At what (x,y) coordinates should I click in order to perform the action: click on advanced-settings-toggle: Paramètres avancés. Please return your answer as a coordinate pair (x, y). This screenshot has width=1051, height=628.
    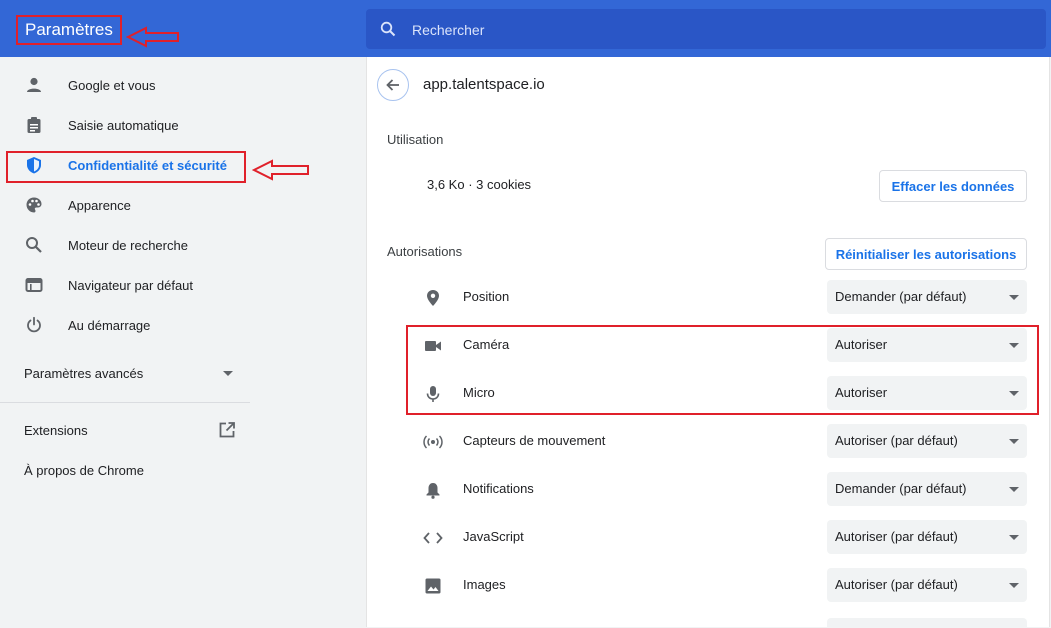
    Looking at the image, I should click on (129, 373).